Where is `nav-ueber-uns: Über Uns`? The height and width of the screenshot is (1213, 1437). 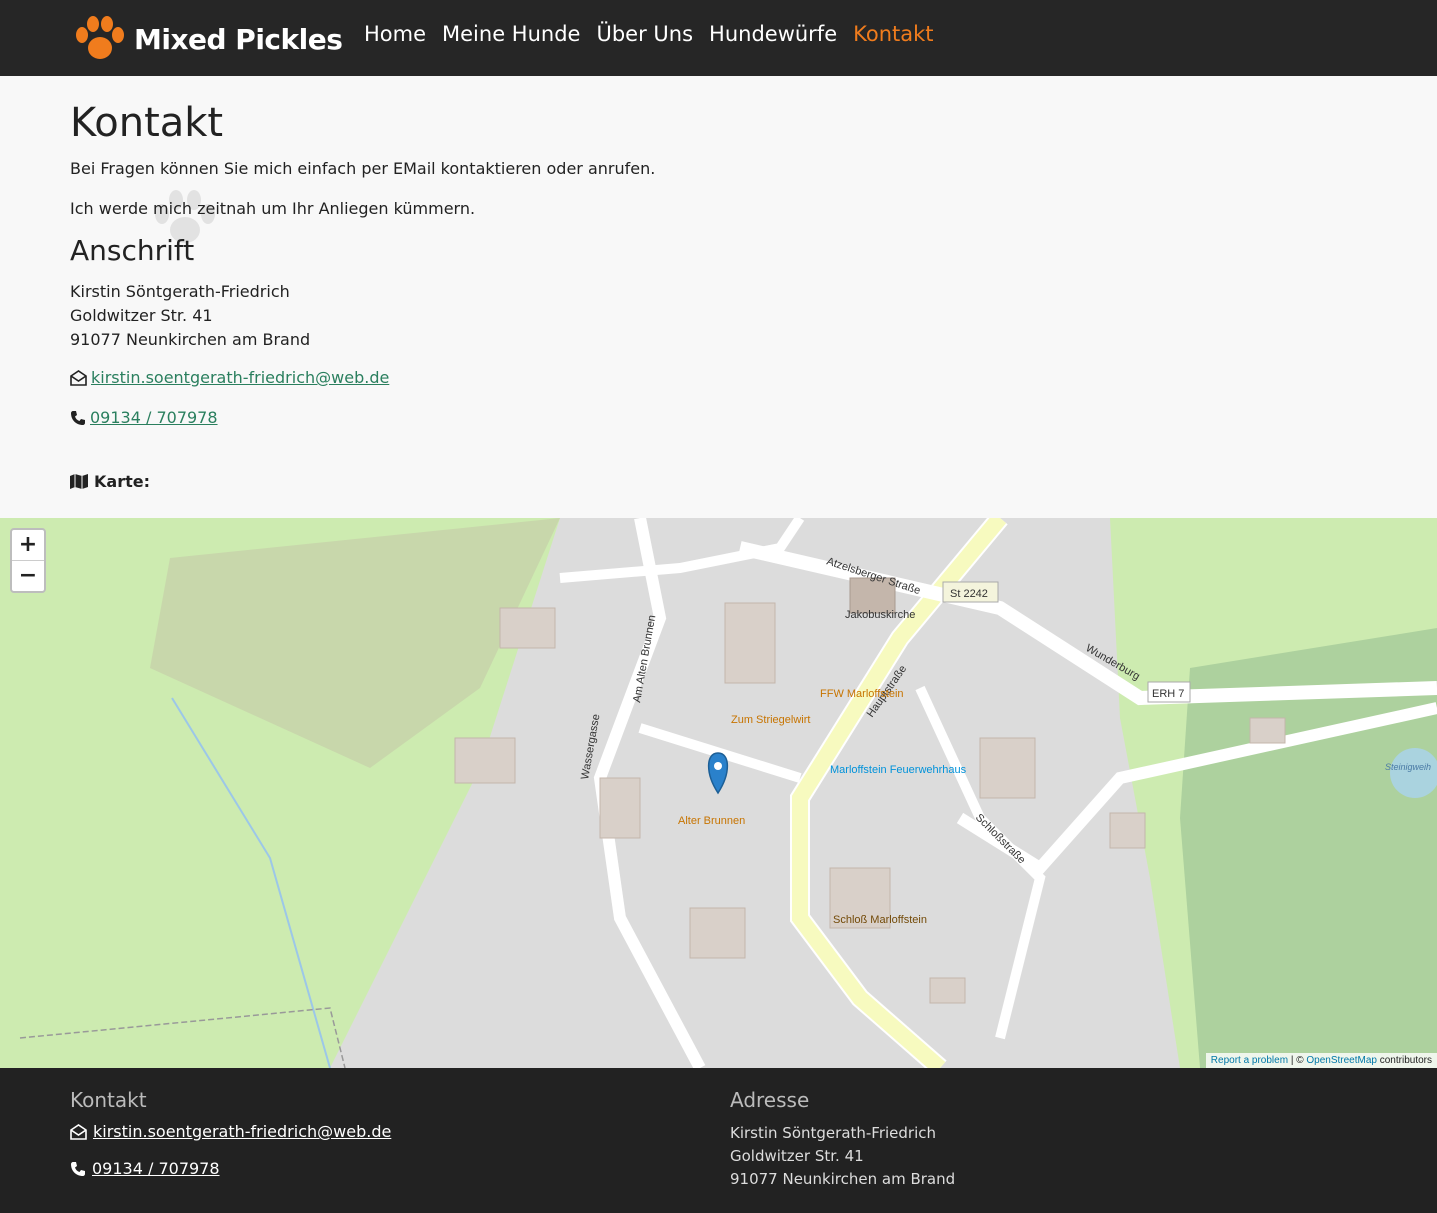 nav-ueber-uns: Über Uns is located at coordinates (644, 34).